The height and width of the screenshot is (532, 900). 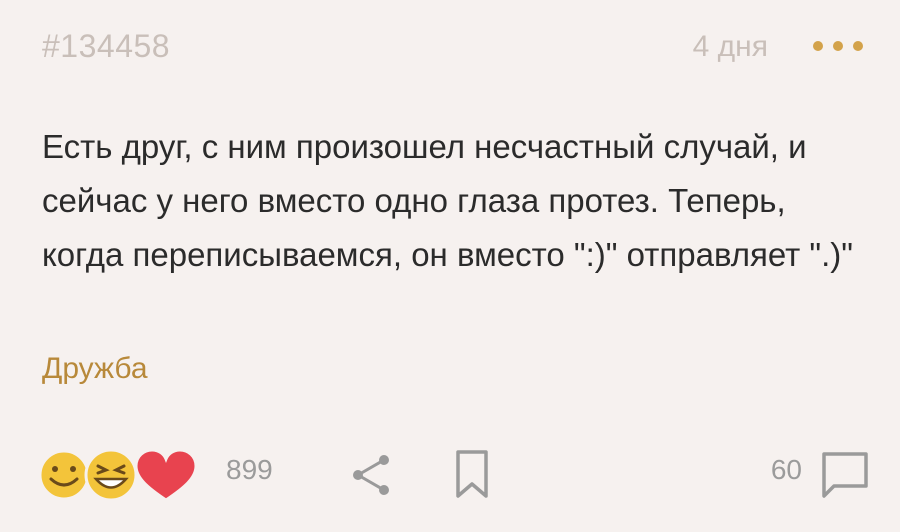 What do you see at coordinates (730, 46) in the screenshot?
I see `post-time: 4 дня` at bounding box center [730, 46].